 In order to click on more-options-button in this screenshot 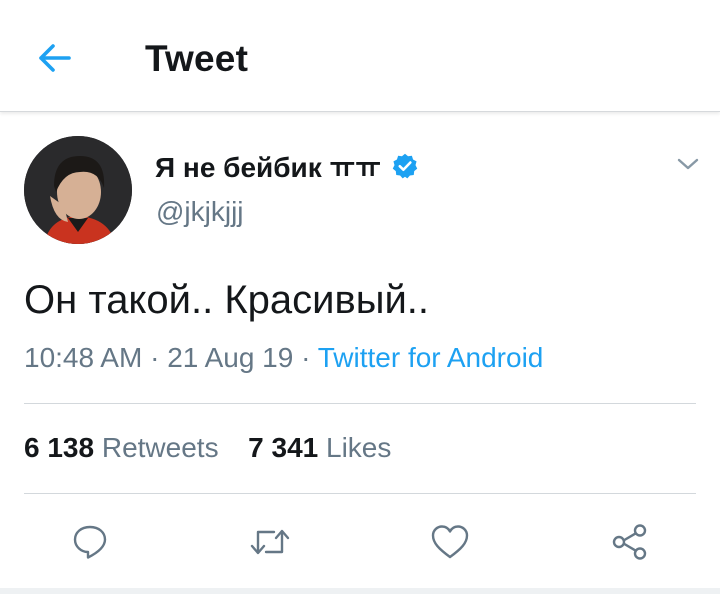, I will do `click(688, 164)`.